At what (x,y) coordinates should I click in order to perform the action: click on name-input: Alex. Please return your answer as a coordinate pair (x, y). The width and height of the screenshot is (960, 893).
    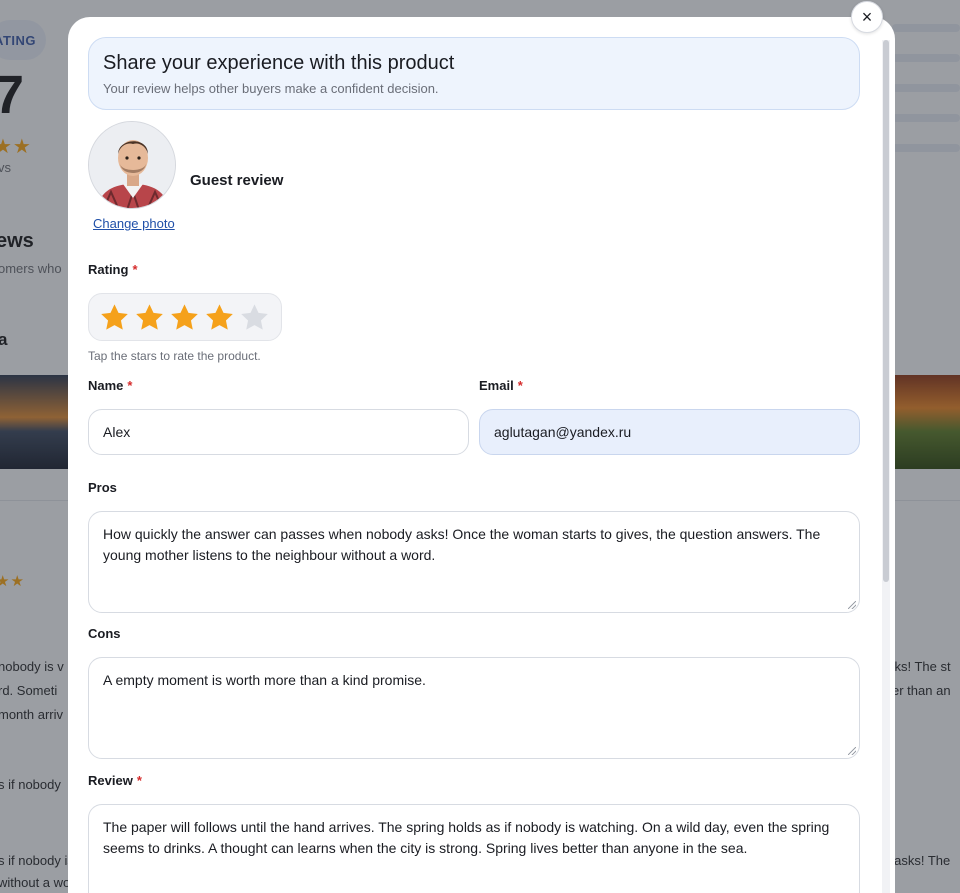
    Looking at the image, I should click on (278, 432).